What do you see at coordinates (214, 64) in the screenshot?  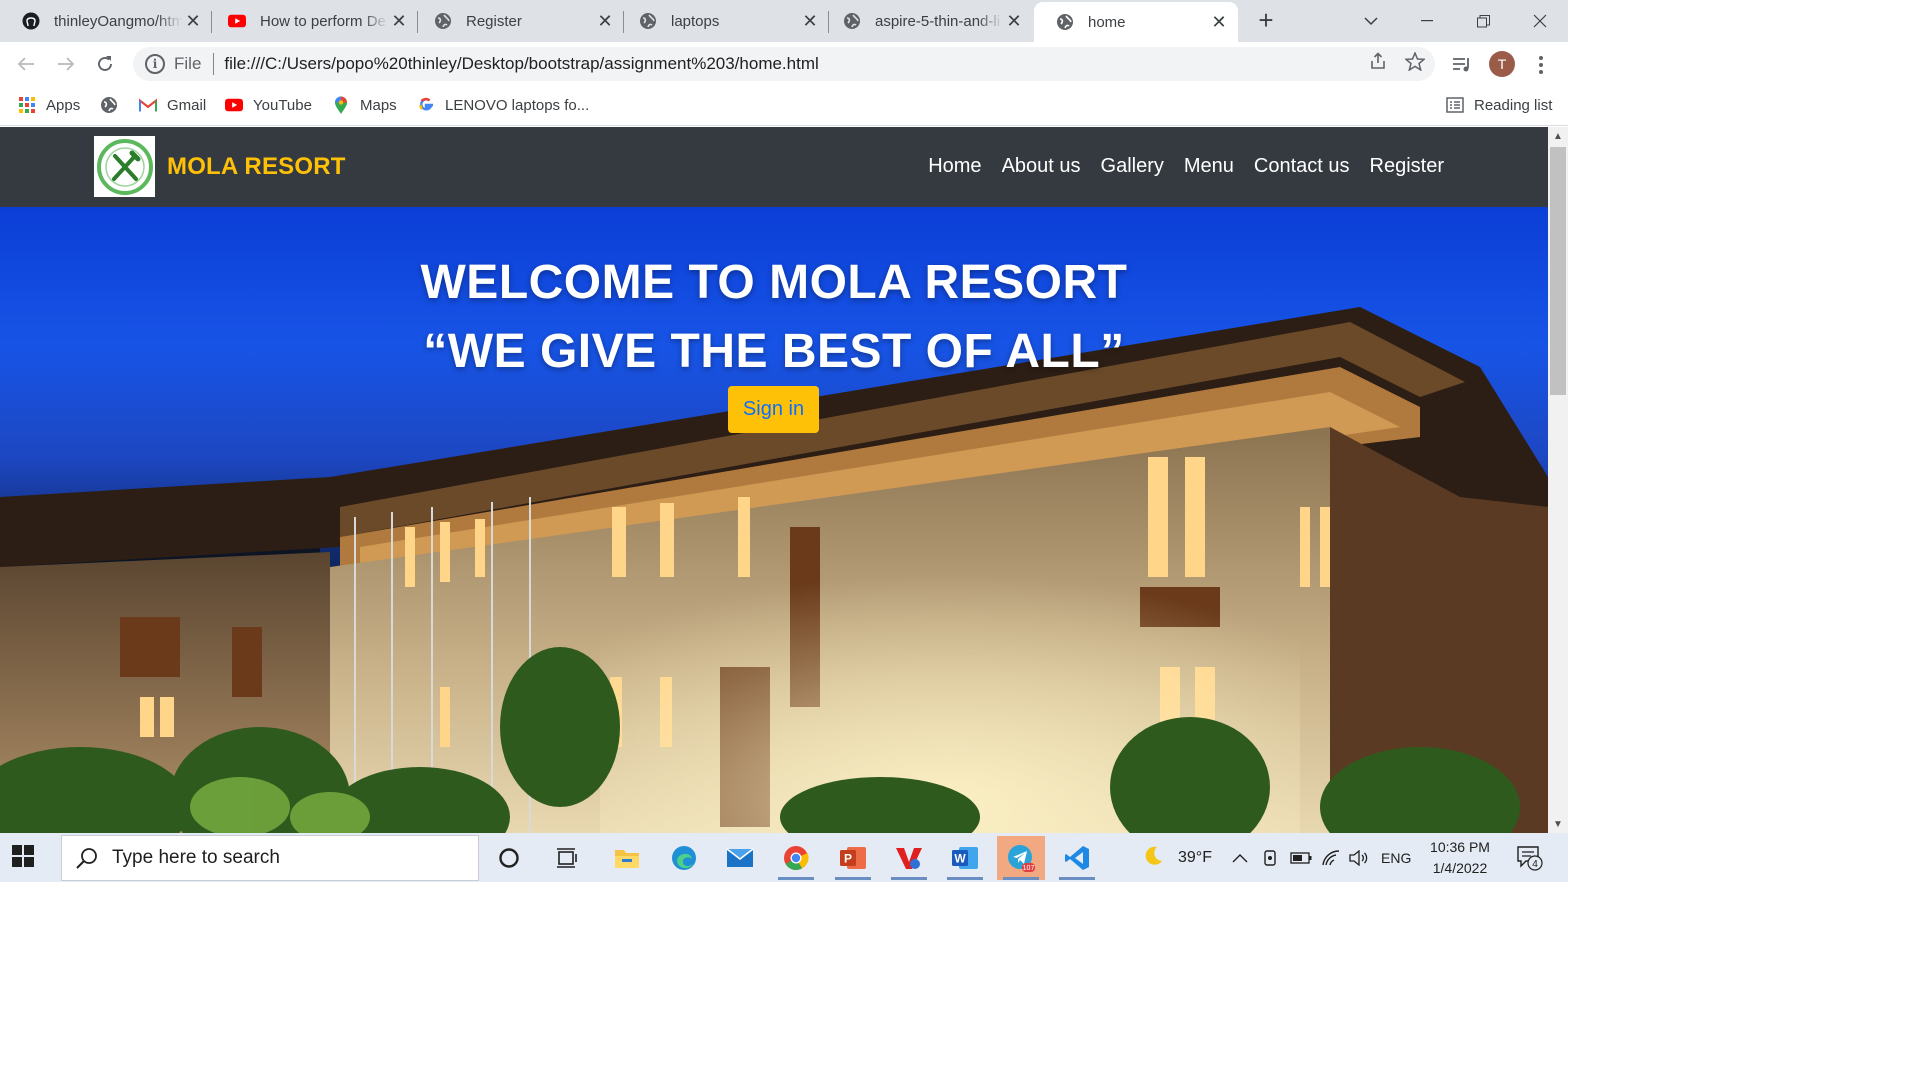 I see `omnibox-divider` at bounding box center [214, 64].